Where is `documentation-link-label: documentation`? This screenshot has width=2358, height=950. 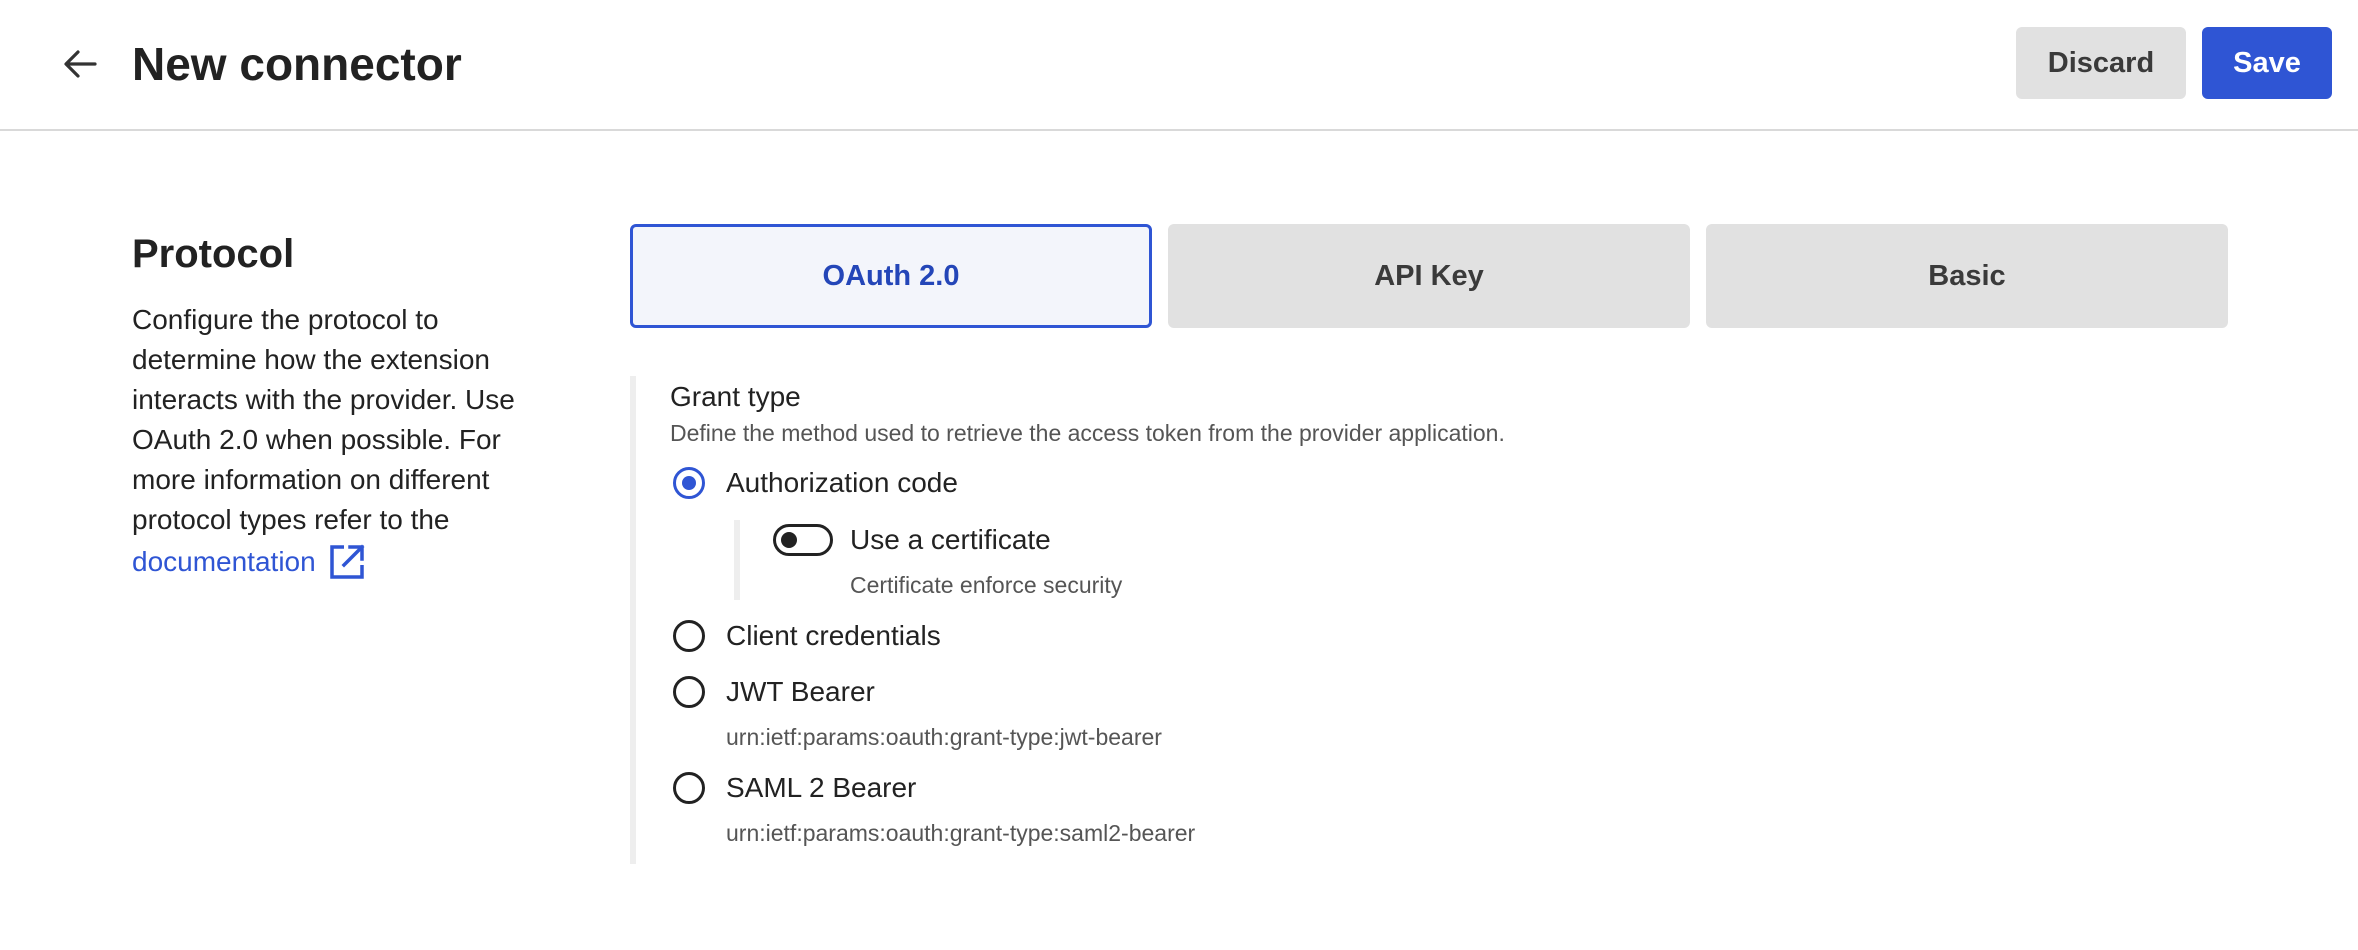 documentation-link-label: documentation is located at coordinates (224, 561).